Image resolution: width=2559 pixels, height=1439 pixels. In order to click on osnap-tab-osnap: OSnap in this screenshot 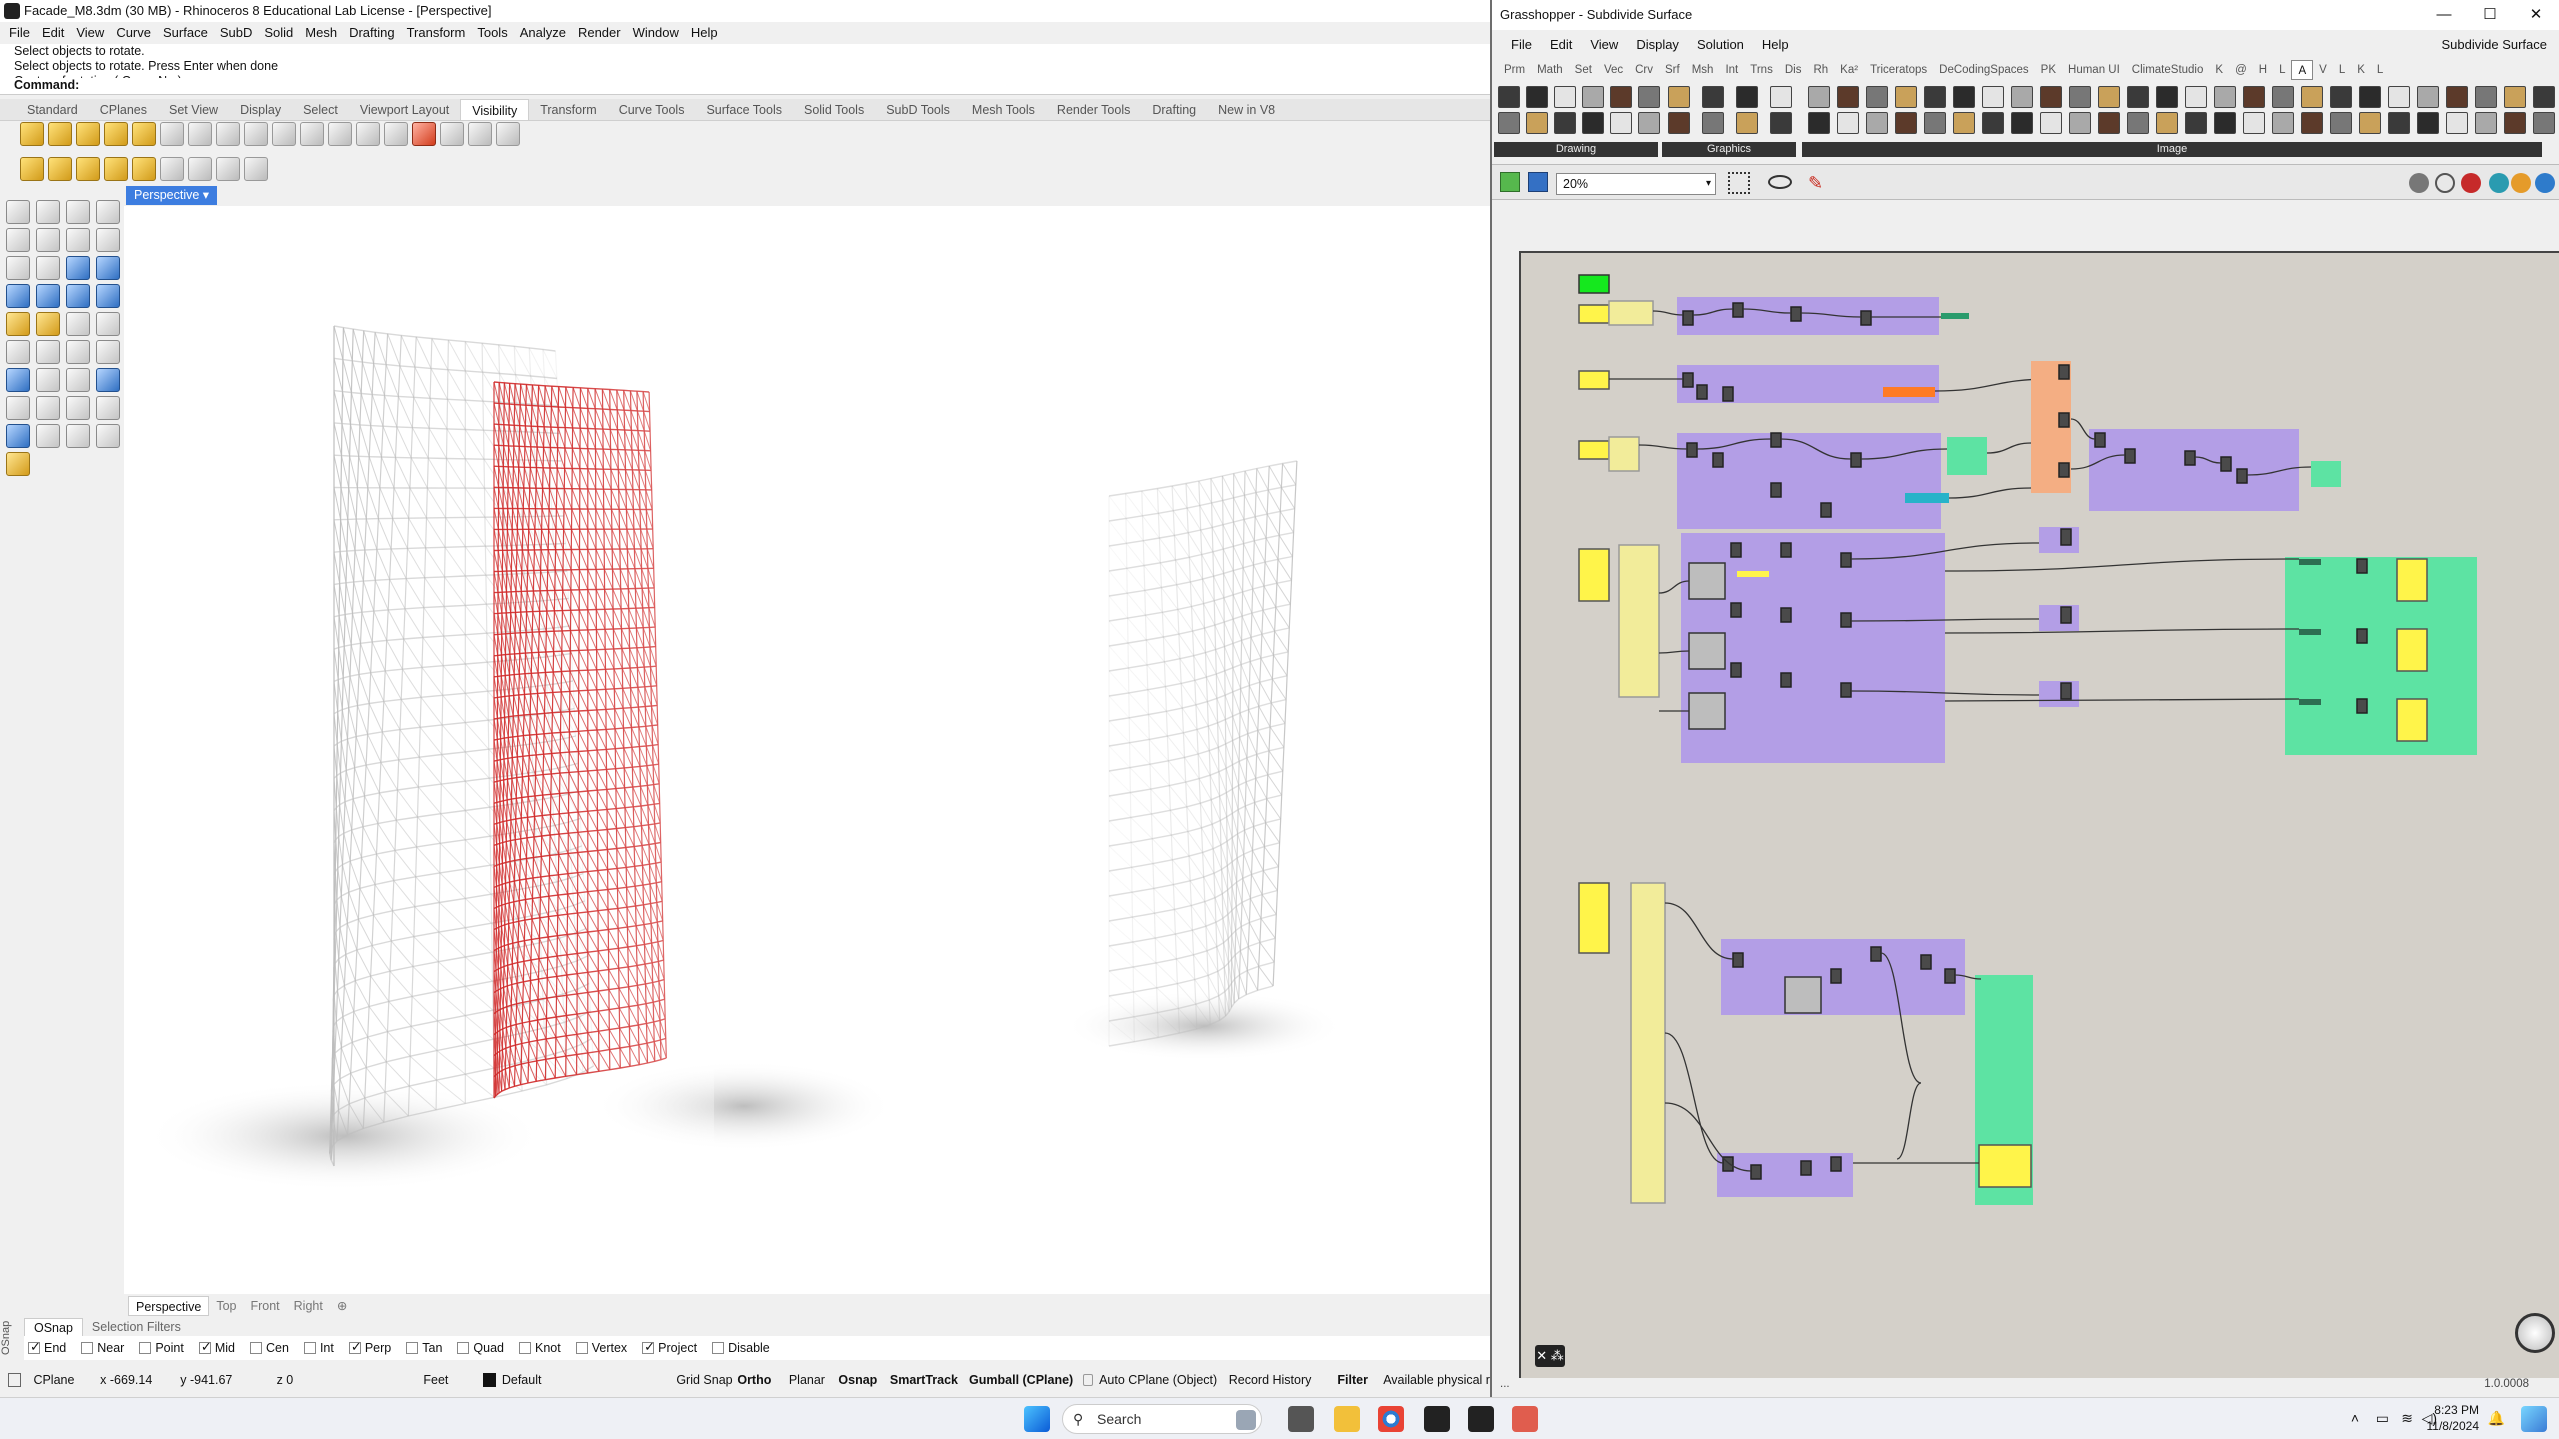, I will do `click(53, 1327)`.